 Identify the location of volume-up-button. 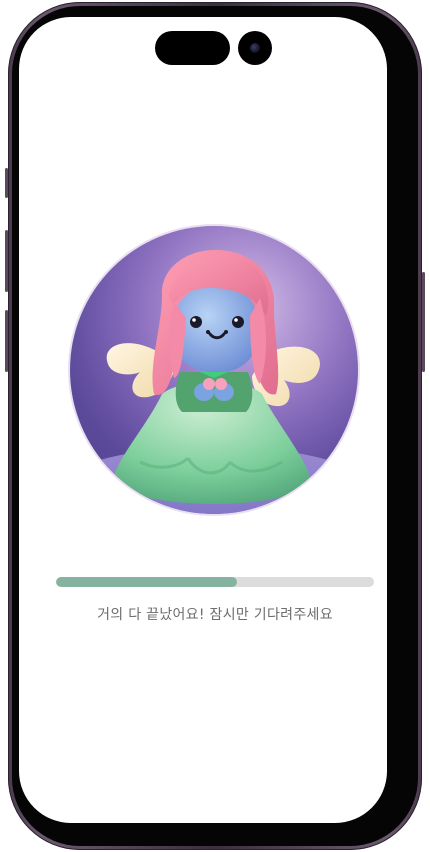
(6, 261).